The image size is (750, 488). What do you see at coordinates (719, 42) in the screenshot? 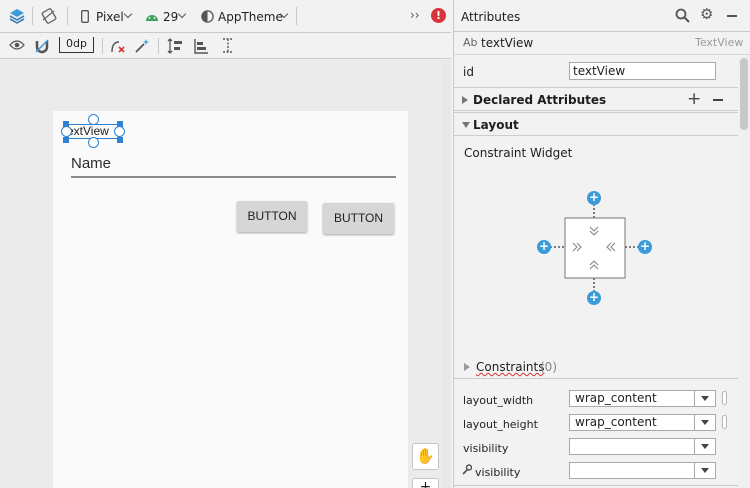
I see `component-type: TextView` at bounding box center [719, 42].